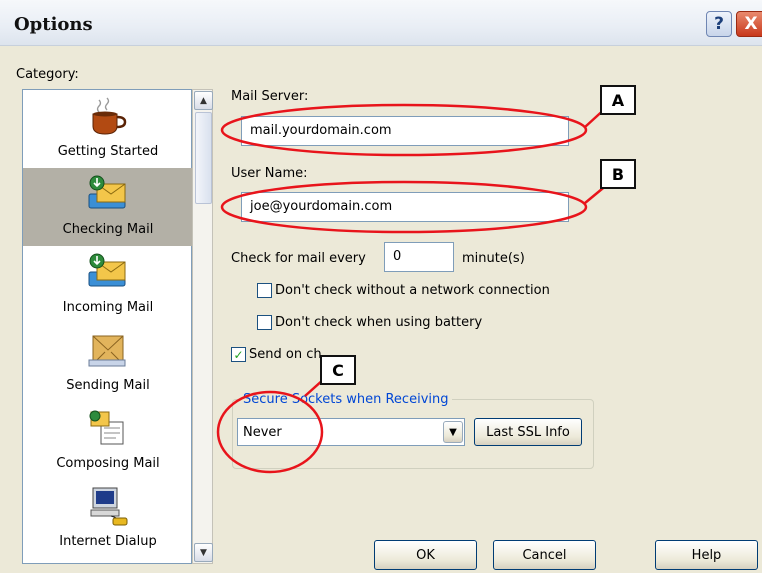 The width and height of the screenshot is (762, 573). I want to click on category-scrollbar: ▲ ▼, so click(202, 326).